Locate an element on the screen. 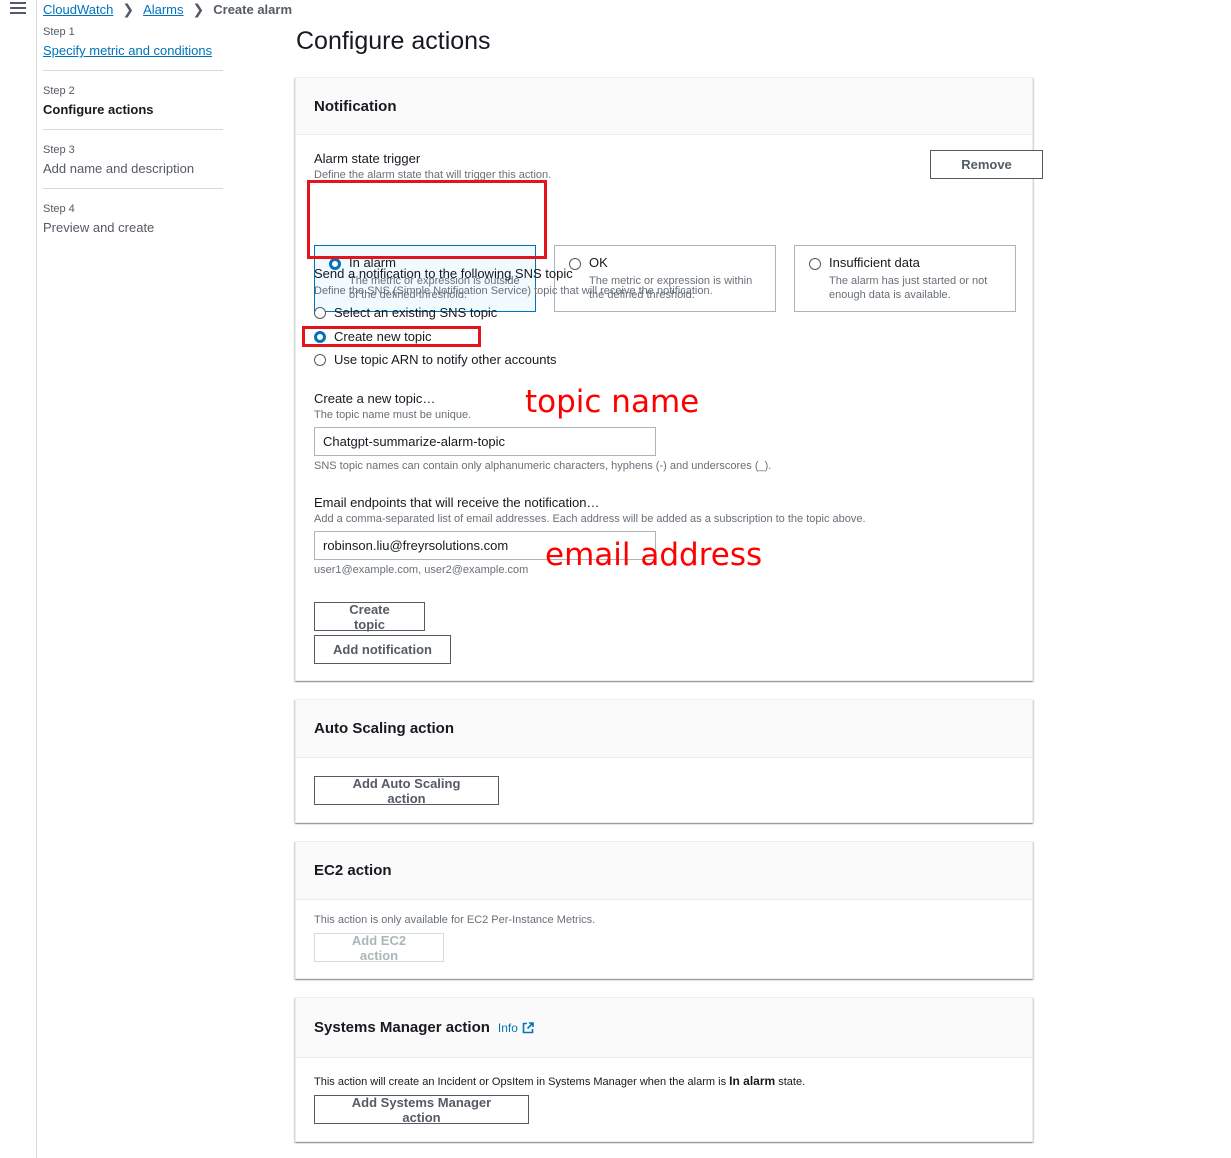 This screenshot has height=1158, width=1231. wizard-step-2: Step 2 Configure actions is located at coordinates (133, 107).